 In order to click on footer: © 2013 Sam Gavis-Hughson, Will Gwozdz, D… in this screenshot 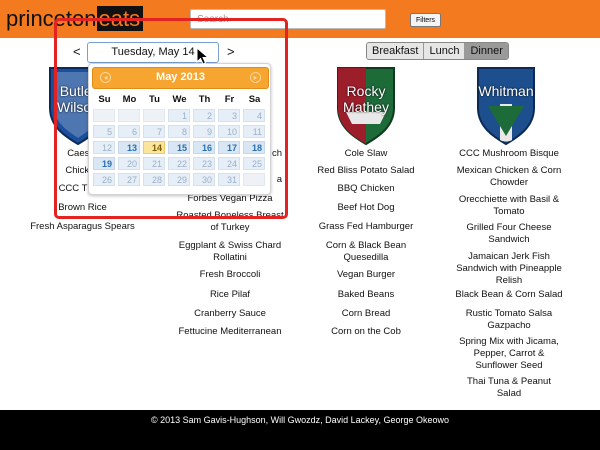, I will do `click(300, 430)`.